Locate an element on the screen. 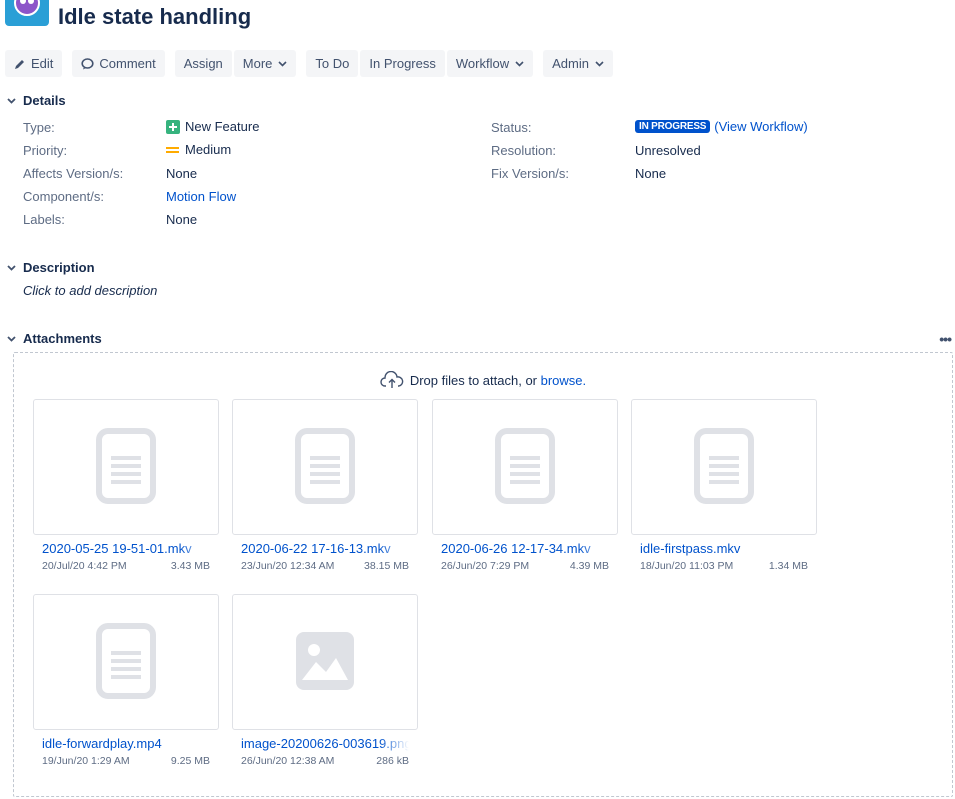 The height and width of the screenshot is (799, 955). attachment-meta: 19/Jun/20 1:29 AM 9.25 MB is located at coordinates (126, 761).